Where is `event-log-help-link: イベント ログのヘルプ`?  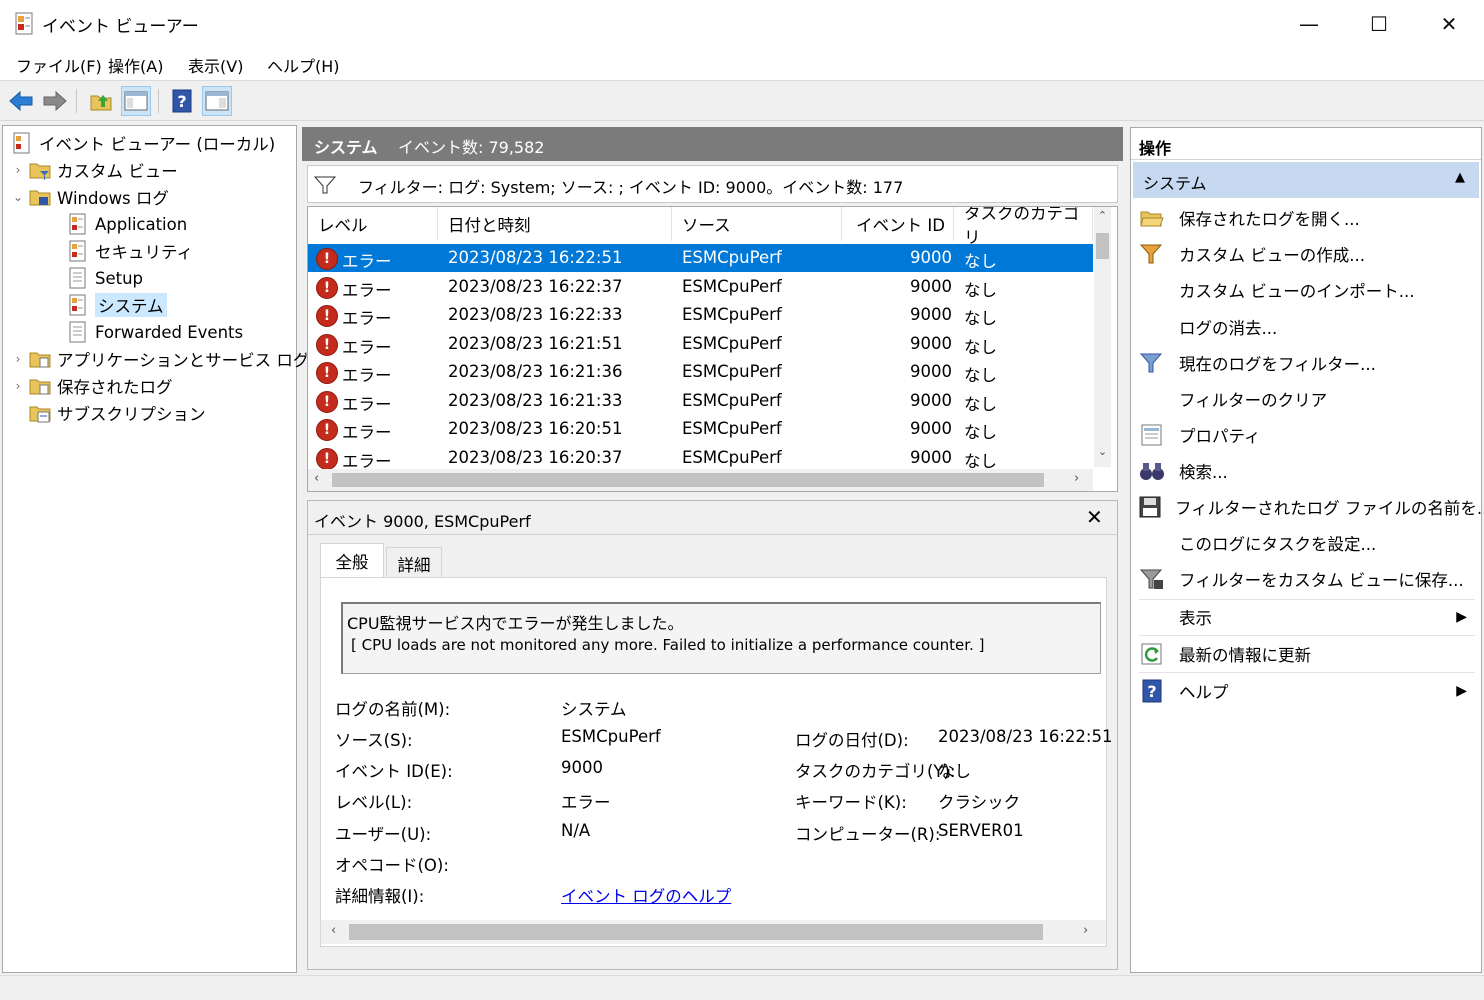
event-log-help-link: イベント ログのヘルプ is located at coordinates (646, 895).